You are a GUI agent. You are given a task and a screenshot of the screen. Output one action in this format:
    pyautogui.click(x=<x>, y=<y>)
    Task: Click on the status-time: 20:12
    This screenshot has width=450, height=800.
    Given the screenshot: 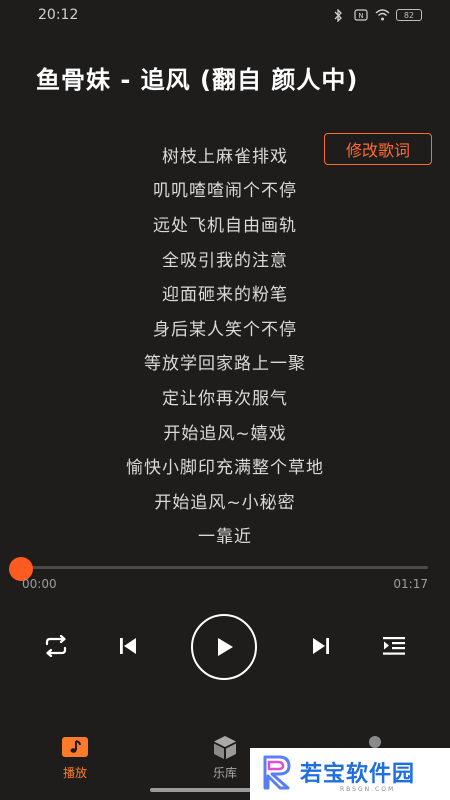 What is the action you would take?
    pyautogui.click(x=58, y=15)
    